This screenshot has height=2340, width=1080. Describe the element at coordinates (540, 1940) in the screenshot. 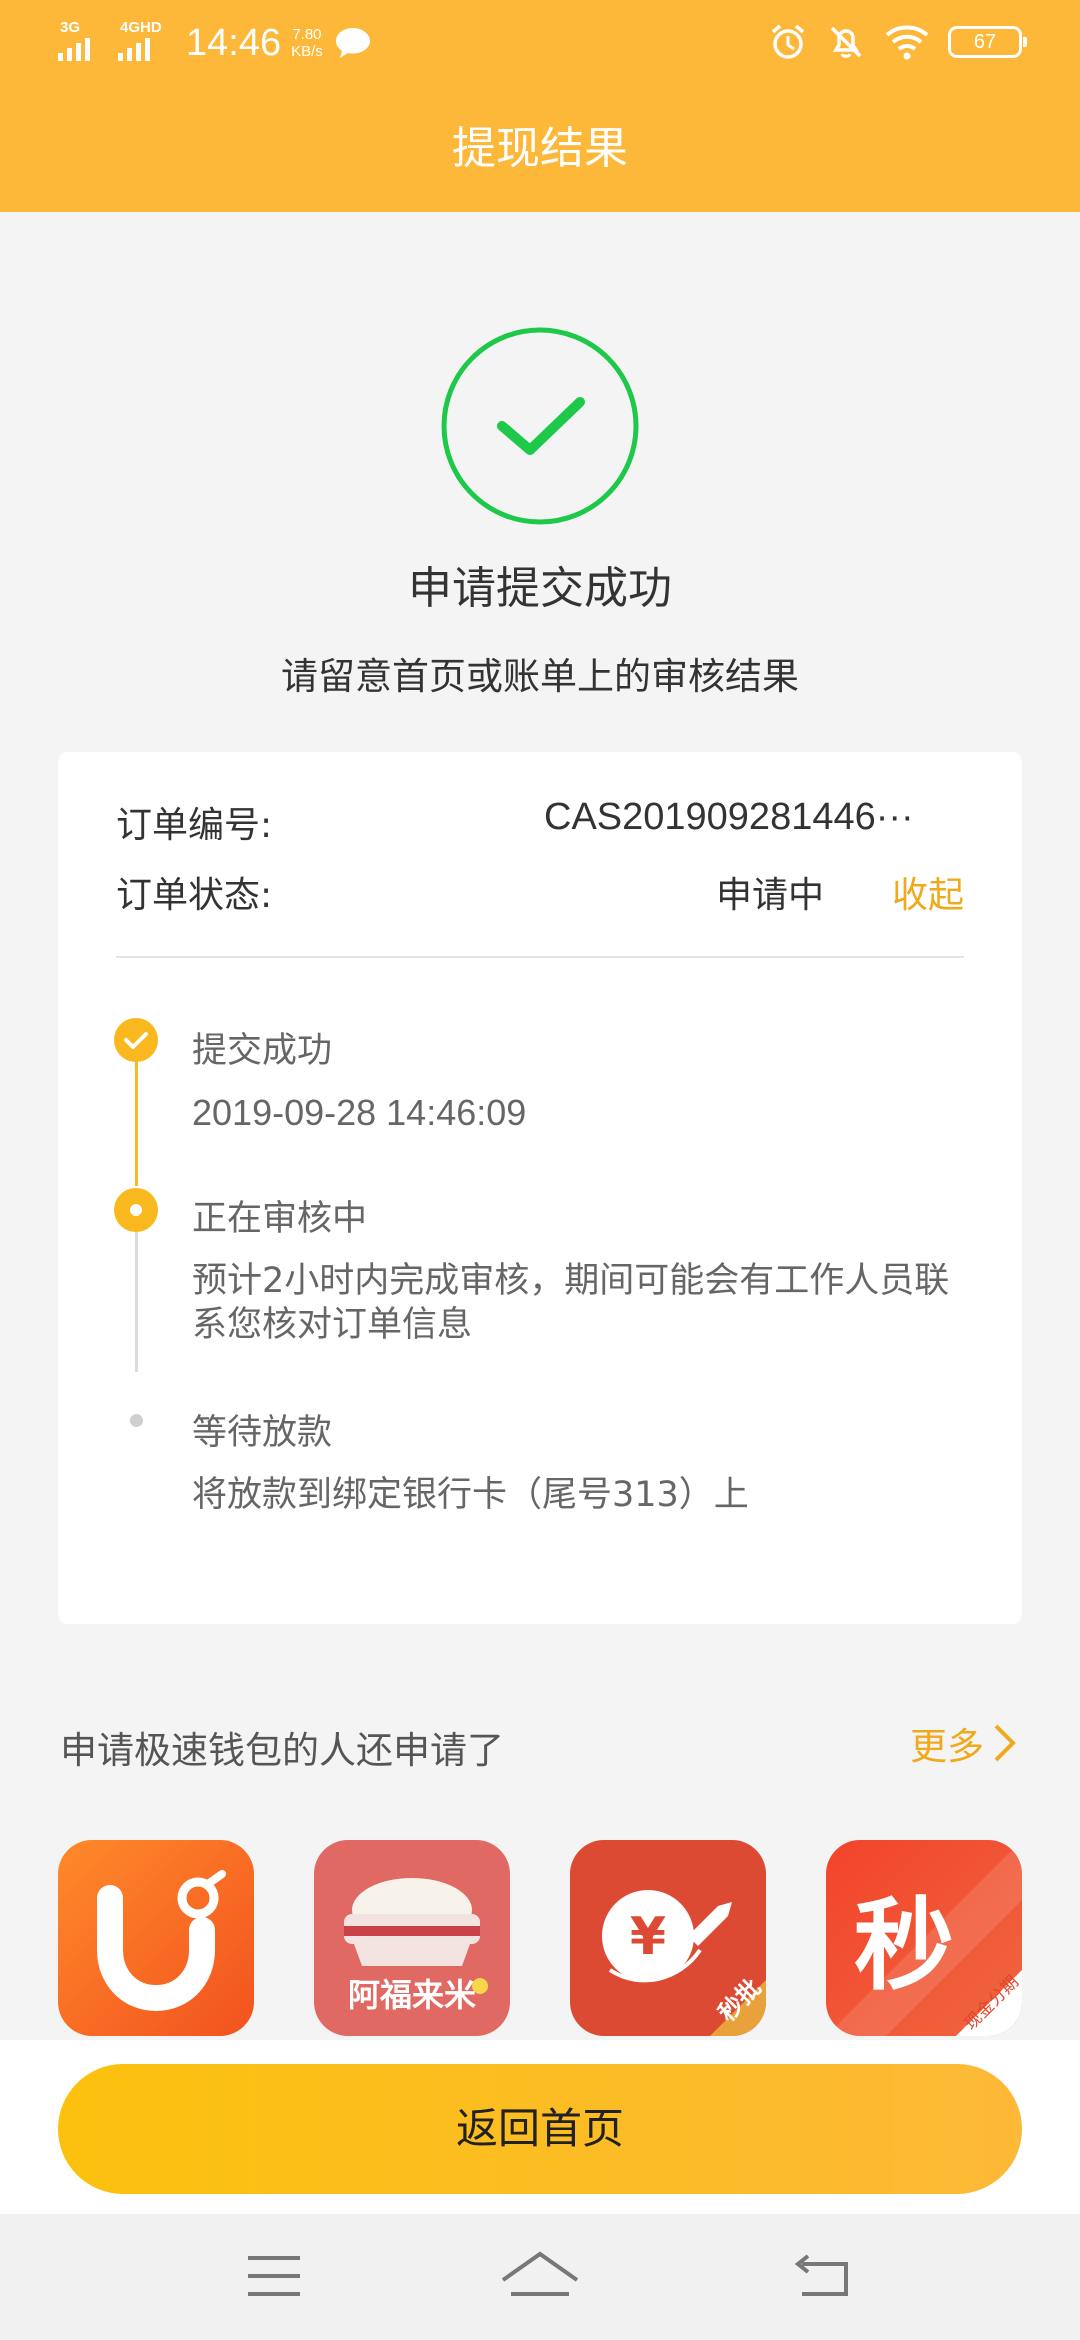

I see `recommend-apps: 阿福来米 ¥ 秒批 秒 现金分期` at that location.